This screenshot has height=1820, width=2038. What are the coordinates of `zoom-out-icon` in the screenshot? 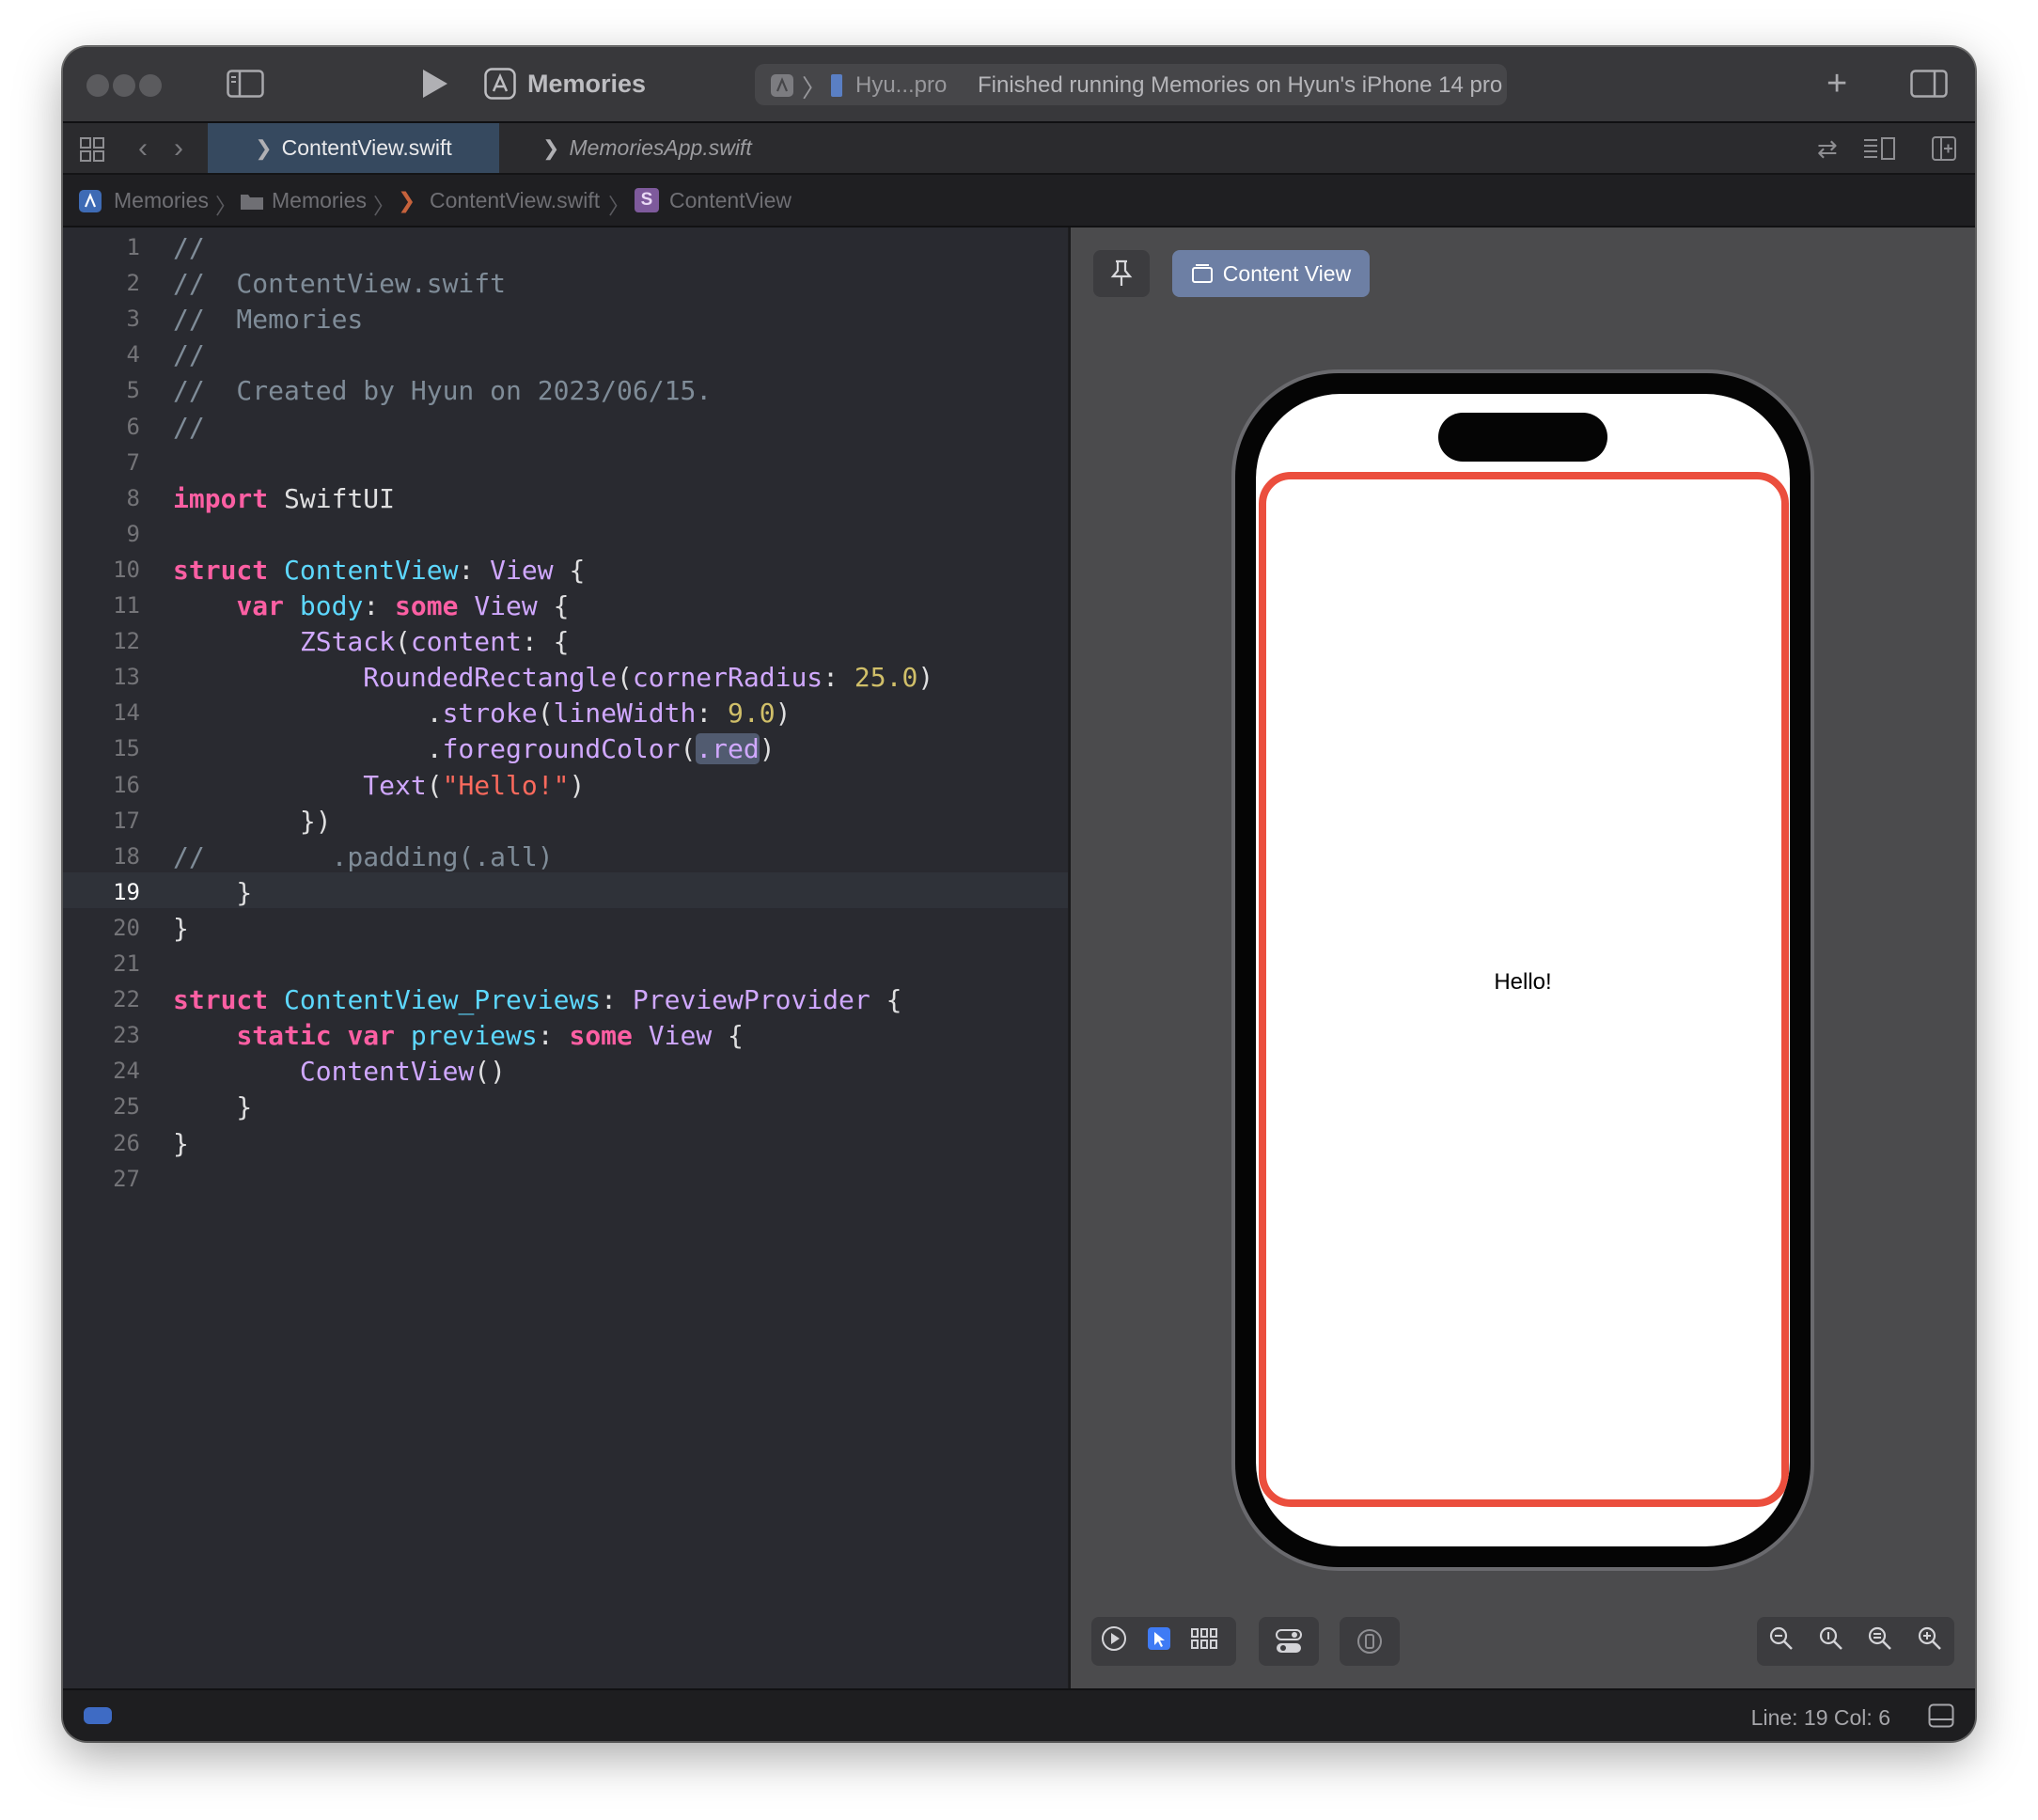 It's located at (1781, 1641).